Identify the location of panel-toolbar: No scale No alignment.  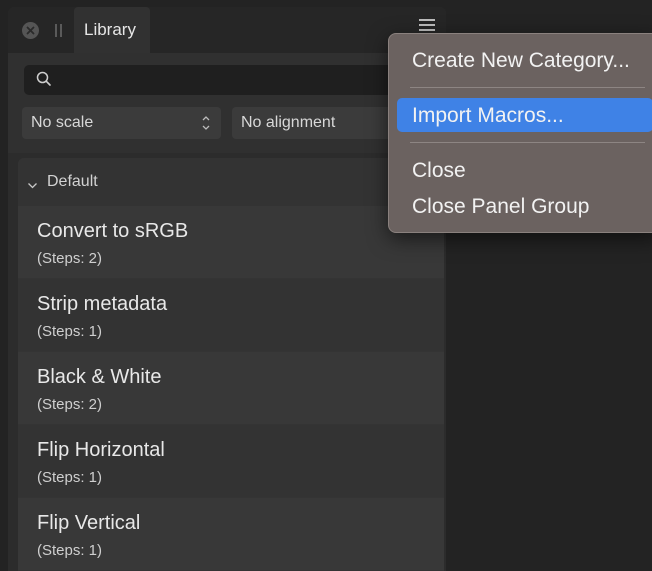
(227, 103).